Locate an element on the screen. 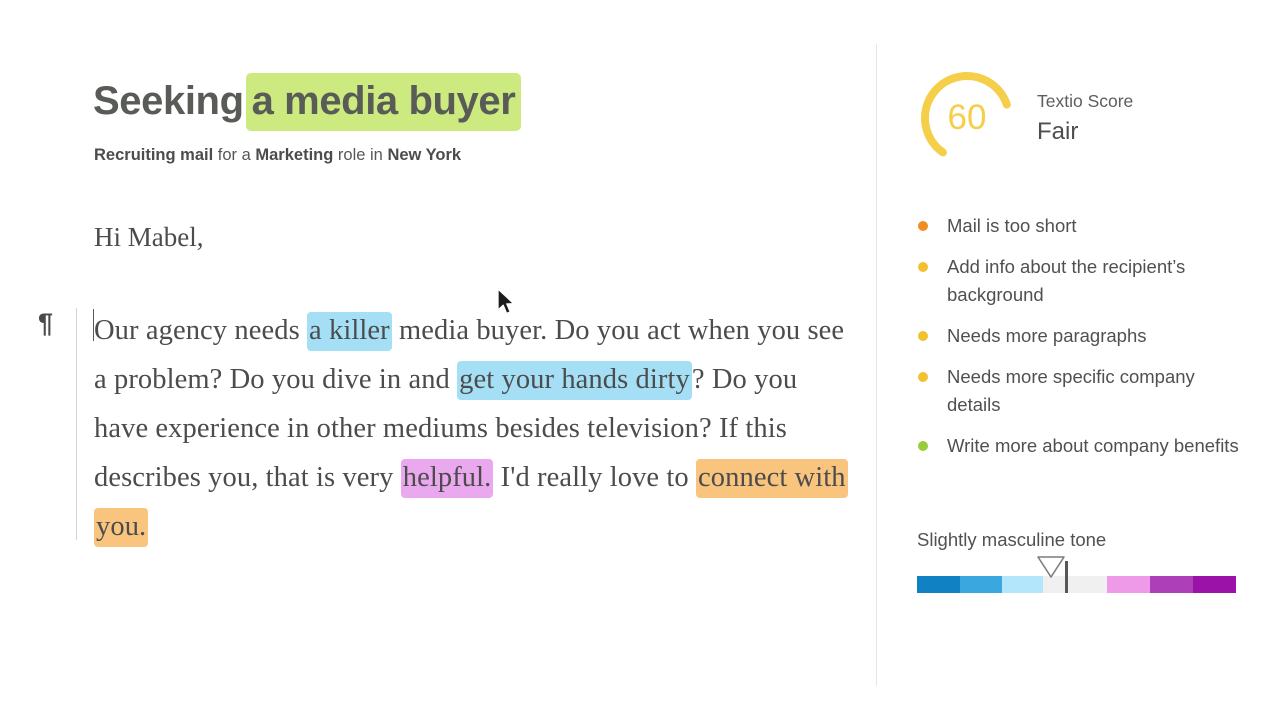 The width and height of the screenshot is (1280, 720). suggestion-label: Write more about company benefits is located at coordinates (1093, 445).